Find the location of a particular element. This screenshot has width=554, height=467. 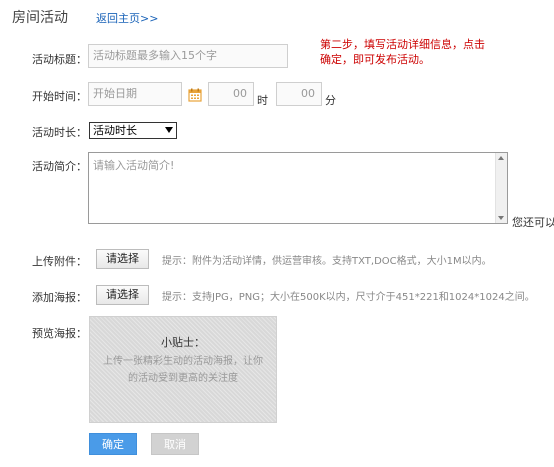

poster-tip-line2: 的活动受到更高的关注度 is located at coordinates (183, 378).